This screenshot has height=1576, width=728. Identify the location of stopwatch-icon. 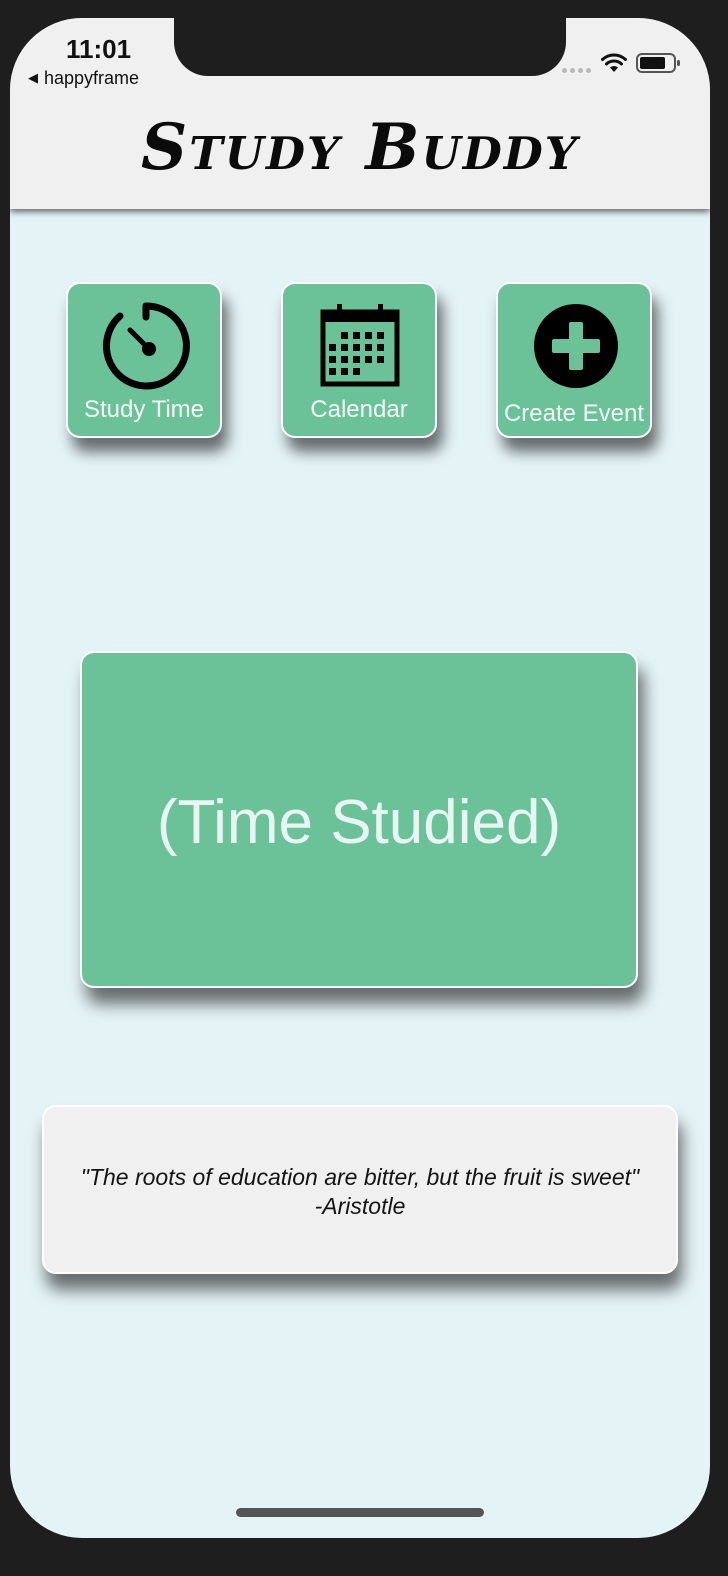
(146, 346).